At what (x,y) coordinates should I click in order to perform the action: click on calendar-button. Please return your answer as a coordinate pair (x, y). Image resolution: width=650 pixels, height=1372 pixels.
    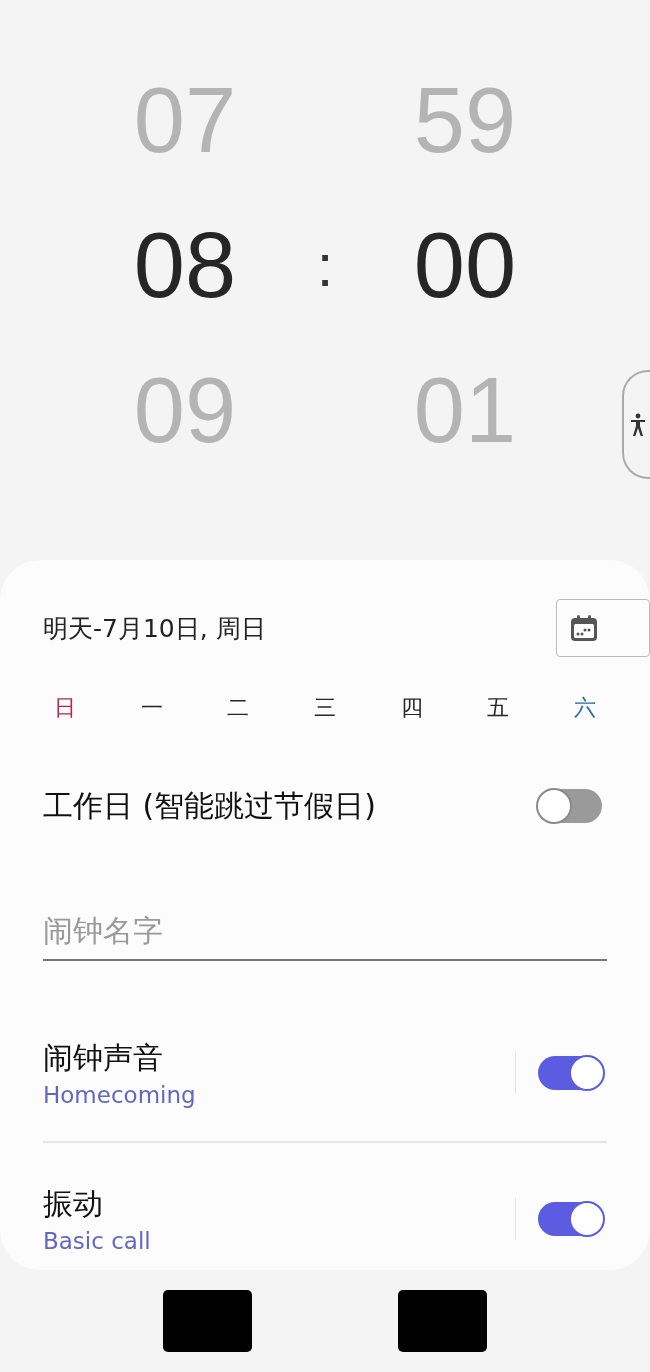
    Looking at the image, I should click on (603, 628).